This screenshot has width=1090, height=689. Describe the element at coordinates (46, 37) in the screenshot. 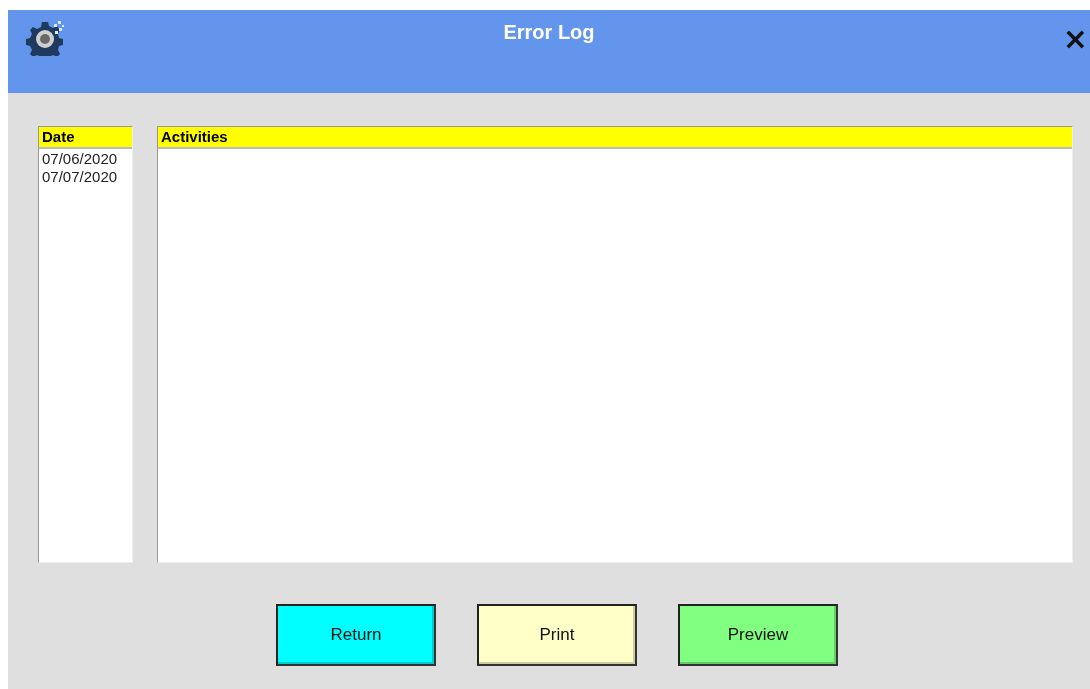

I see `gear-icon` at that location.